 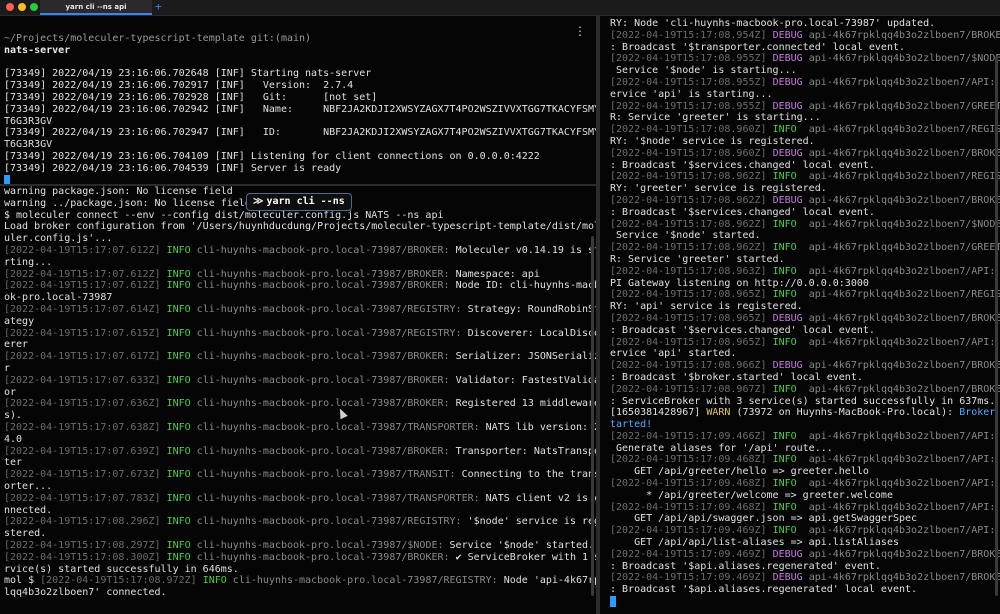 What do you see at coordinates (904, 271) in the screenshot?
I see `log-source: api-4k67rpklqq4b3o2zlboen7/API: A` at bounding box center [904, 271].